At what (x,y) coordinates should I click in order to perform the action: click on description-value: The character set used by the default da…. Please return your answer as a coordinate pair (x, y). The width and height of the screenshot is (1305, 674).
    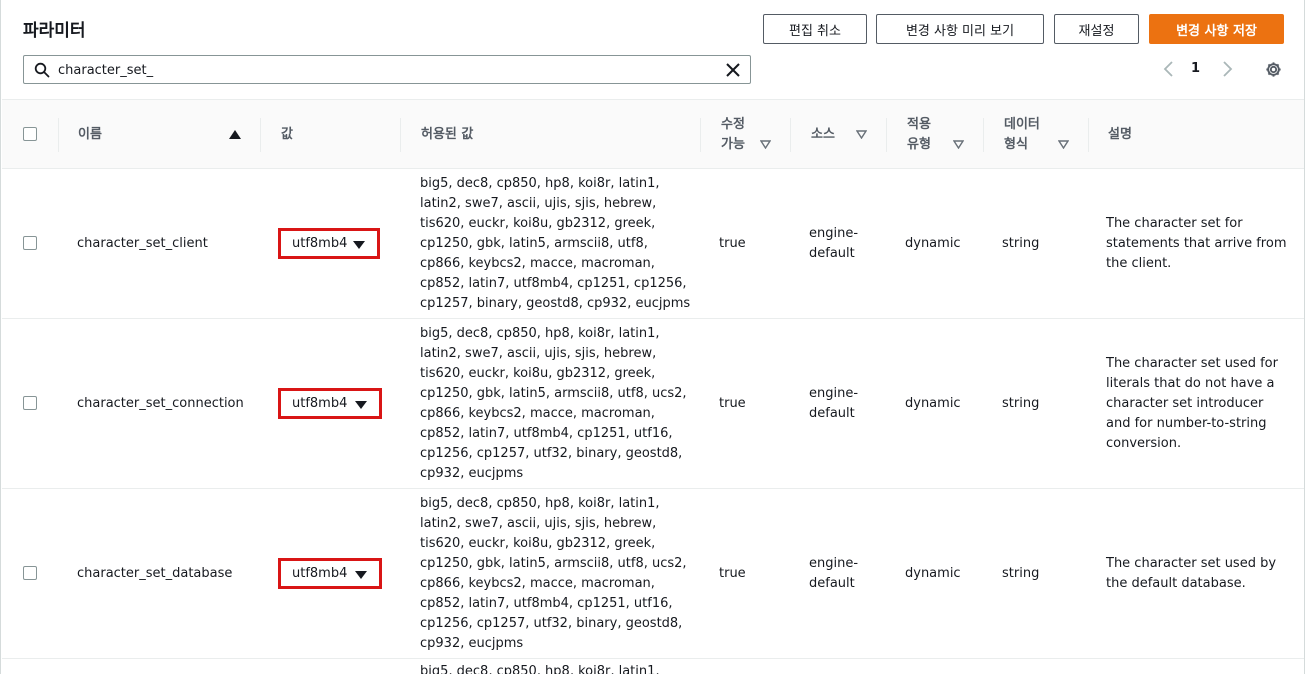
    Looking at the image, I should click on (1191, 574).